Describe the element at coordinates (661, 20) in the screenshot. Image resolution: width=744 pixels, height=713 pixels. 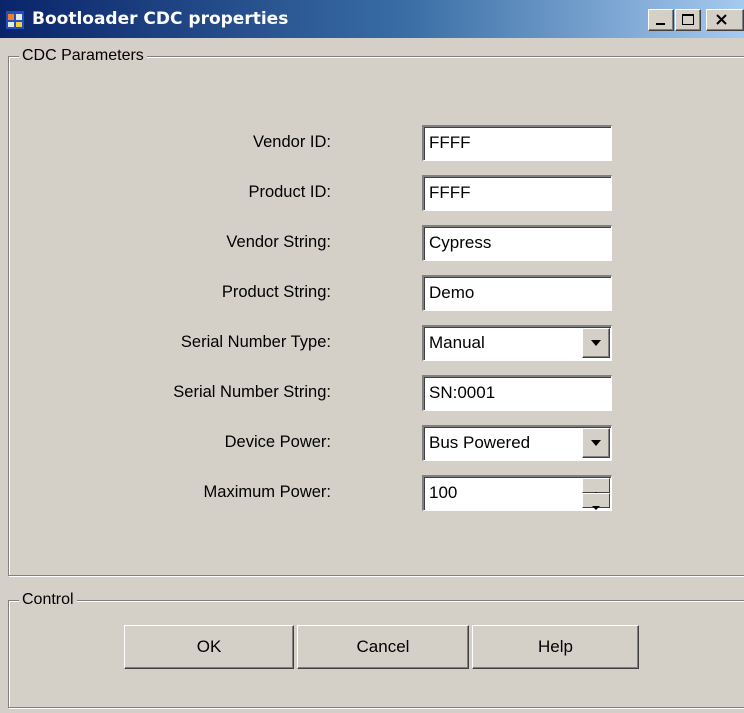
I see `minimize-button` at that location.